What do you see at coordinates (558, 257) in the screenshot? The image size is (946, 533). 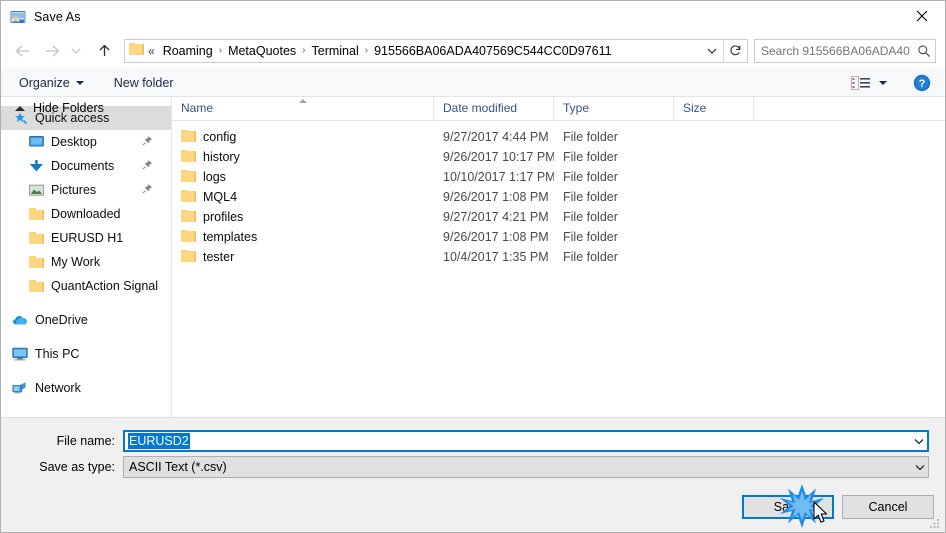 I see `table-row: tester 10/4/2017 1:35 PM File folder` at bounding box center [558, 257].